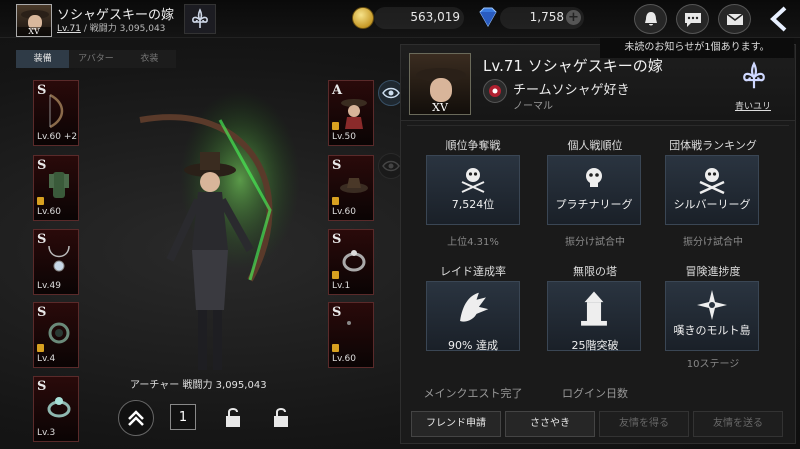 The image size is (800, 449). I want to click on fleur-de-lis-icon, so click(200, 19).